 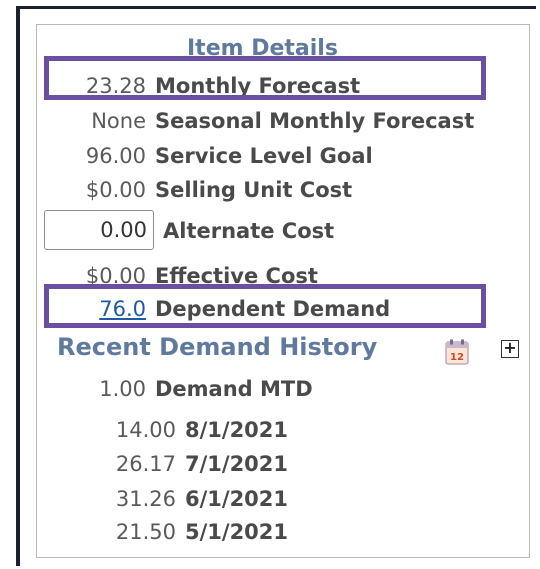 I want to click on service-level-label: Service Level Goal, so click(x=264, y=156).